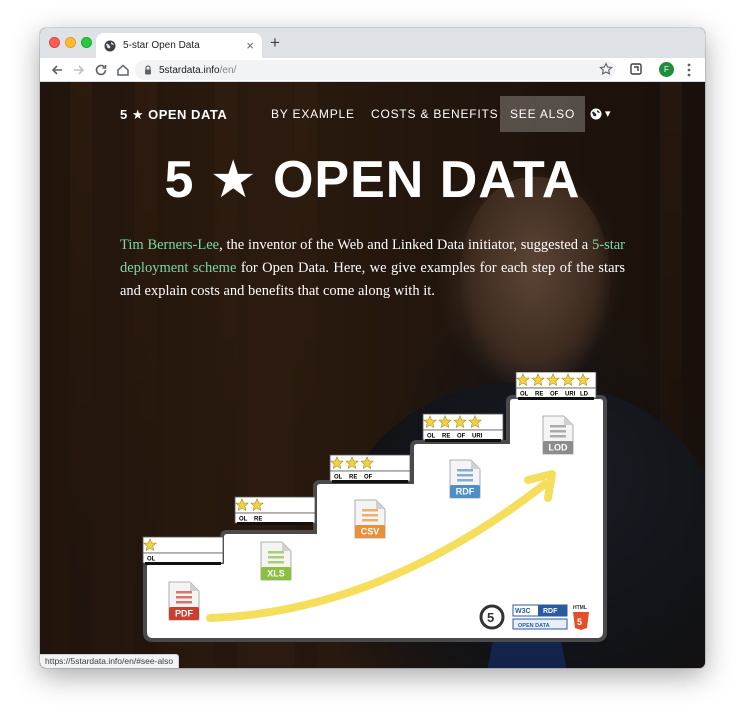 The height and width of the screenshot is (720, 744). What do you see at coordinates (636, 69) in the screenshot?
I see `extension-icon` at bounding box center [636, 69].